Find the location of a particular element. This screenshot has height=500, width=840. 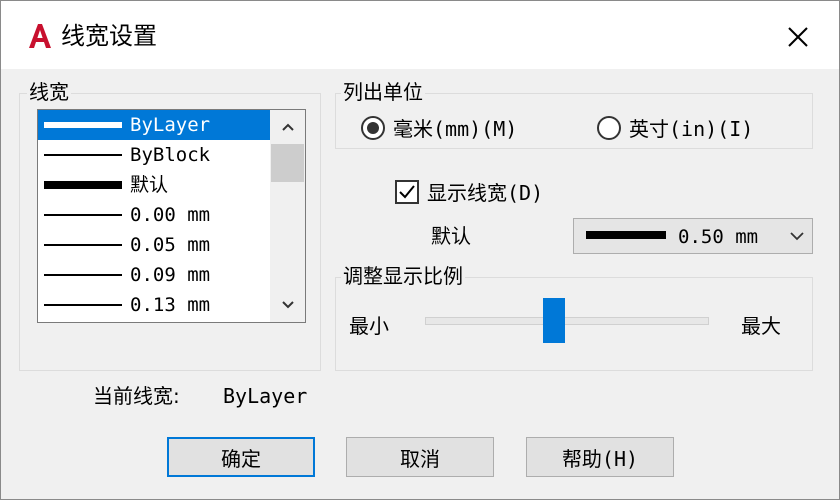

radio-mm-dot is located at coordinates (373, 127).